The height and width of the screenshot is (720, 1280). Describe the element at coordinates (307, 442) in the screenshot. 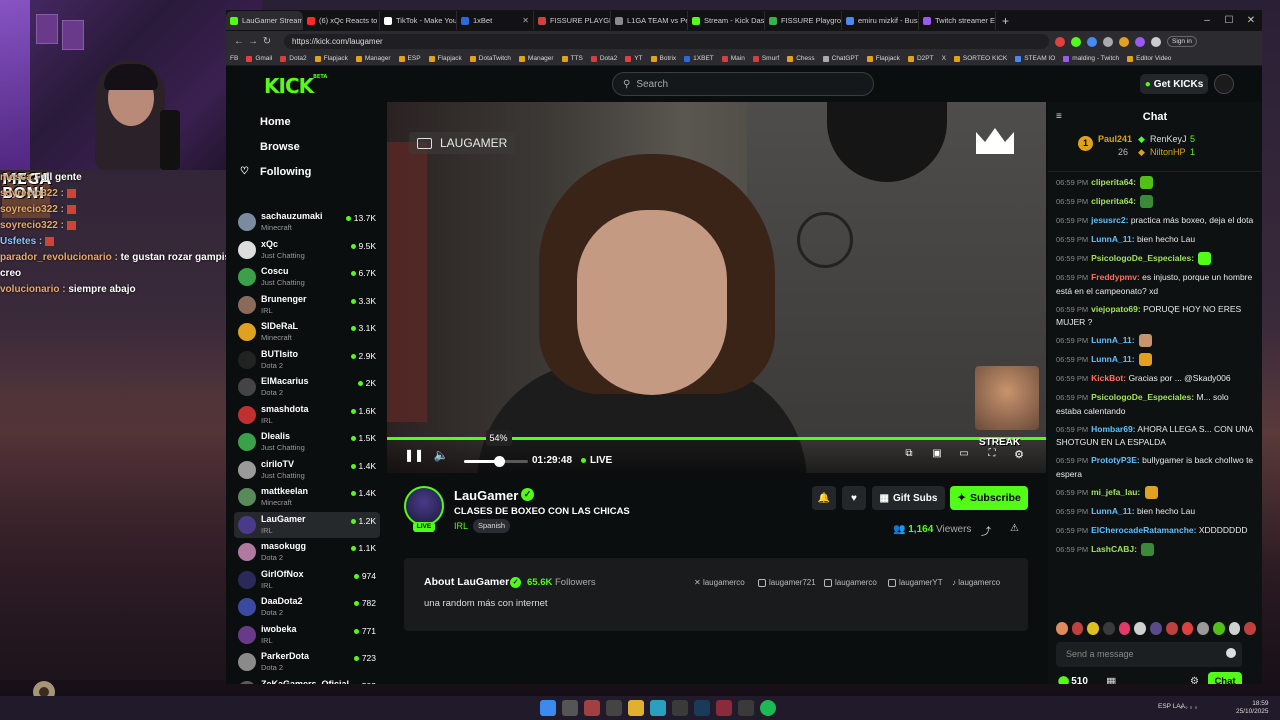

I see `sidebar-channel-item: Dlealis Just Chatting 1.5K` at that location.